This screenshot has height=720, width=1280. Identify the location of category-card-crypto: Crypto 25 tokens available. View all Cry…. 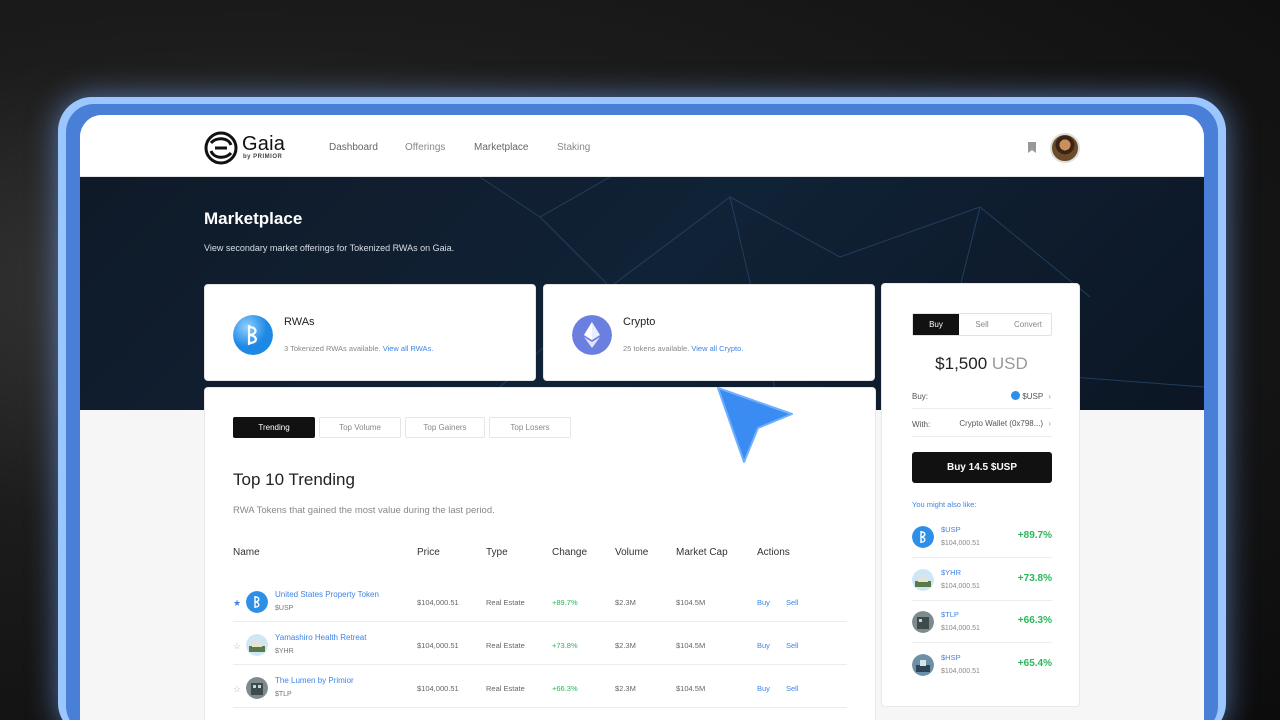
(709, 332).